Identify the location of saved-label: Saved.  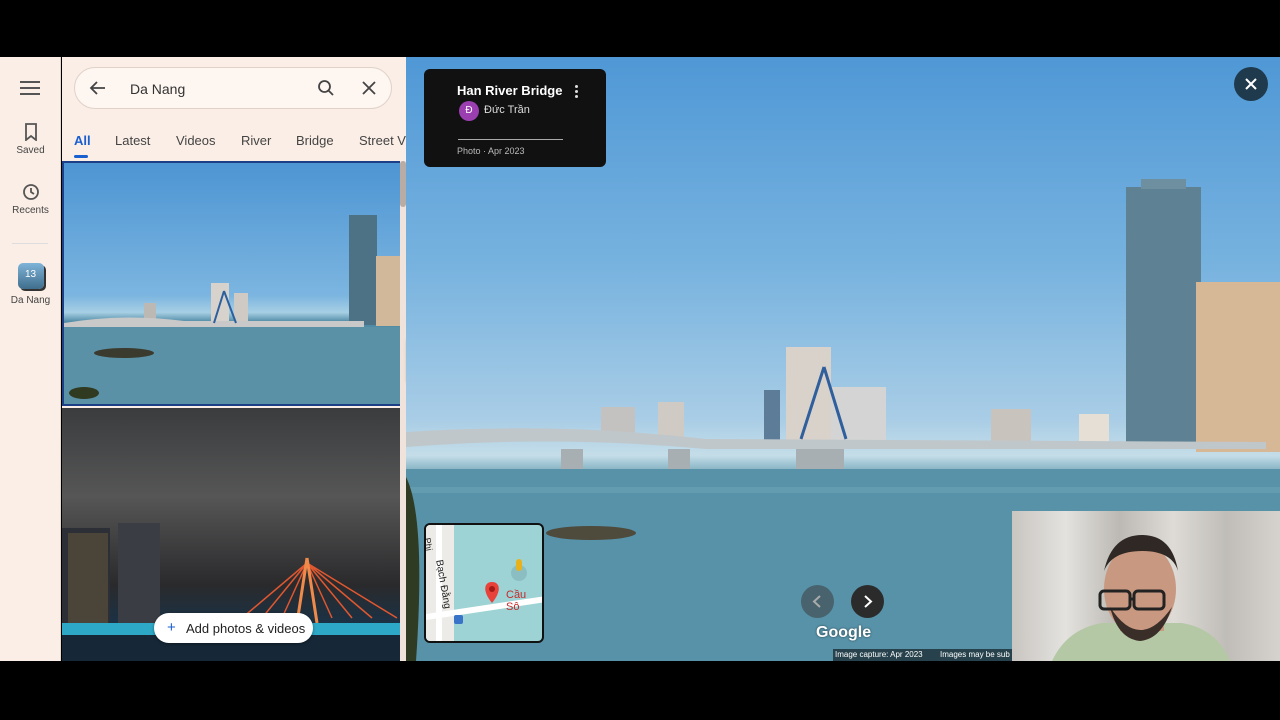
(30, 150).